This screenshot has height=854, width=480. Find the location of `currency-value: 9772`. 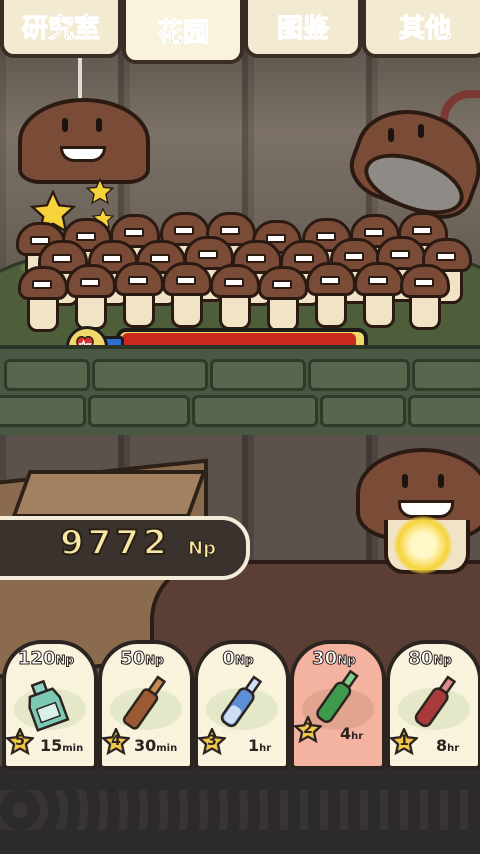

currency-value: 9772 is located at coordinates (115, 543).